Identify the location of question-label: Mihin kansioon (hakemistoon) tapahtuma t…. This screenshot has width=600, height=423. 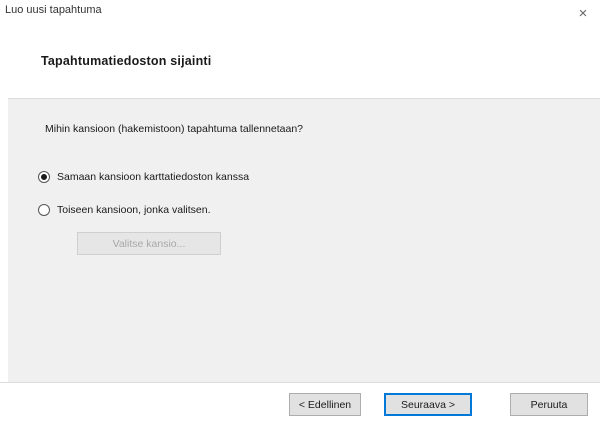
(174, 129).